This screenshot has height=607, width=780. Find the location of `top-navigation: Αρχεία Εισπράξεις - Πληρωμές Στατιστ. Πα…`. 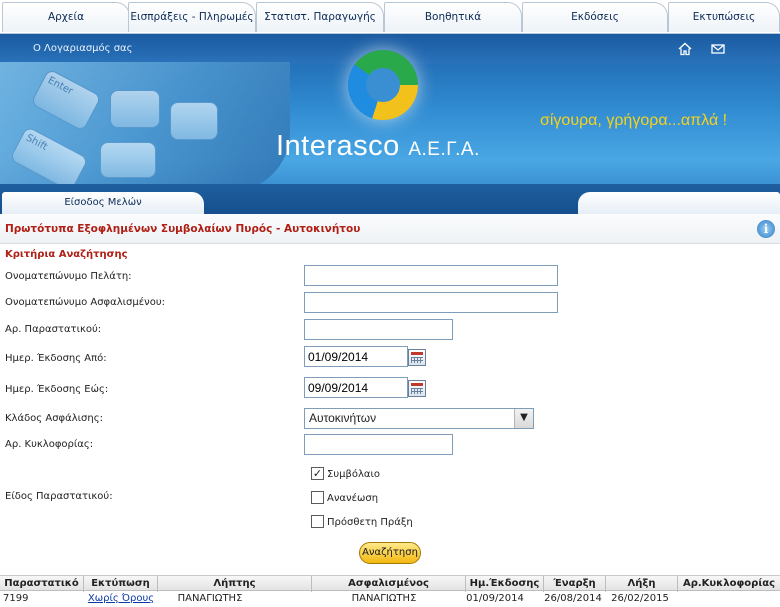

top-navigation: Αρχεία Εισπράξεις - Πληρωμές Στατιστ. Πα… is located at coordinates (390, 17).